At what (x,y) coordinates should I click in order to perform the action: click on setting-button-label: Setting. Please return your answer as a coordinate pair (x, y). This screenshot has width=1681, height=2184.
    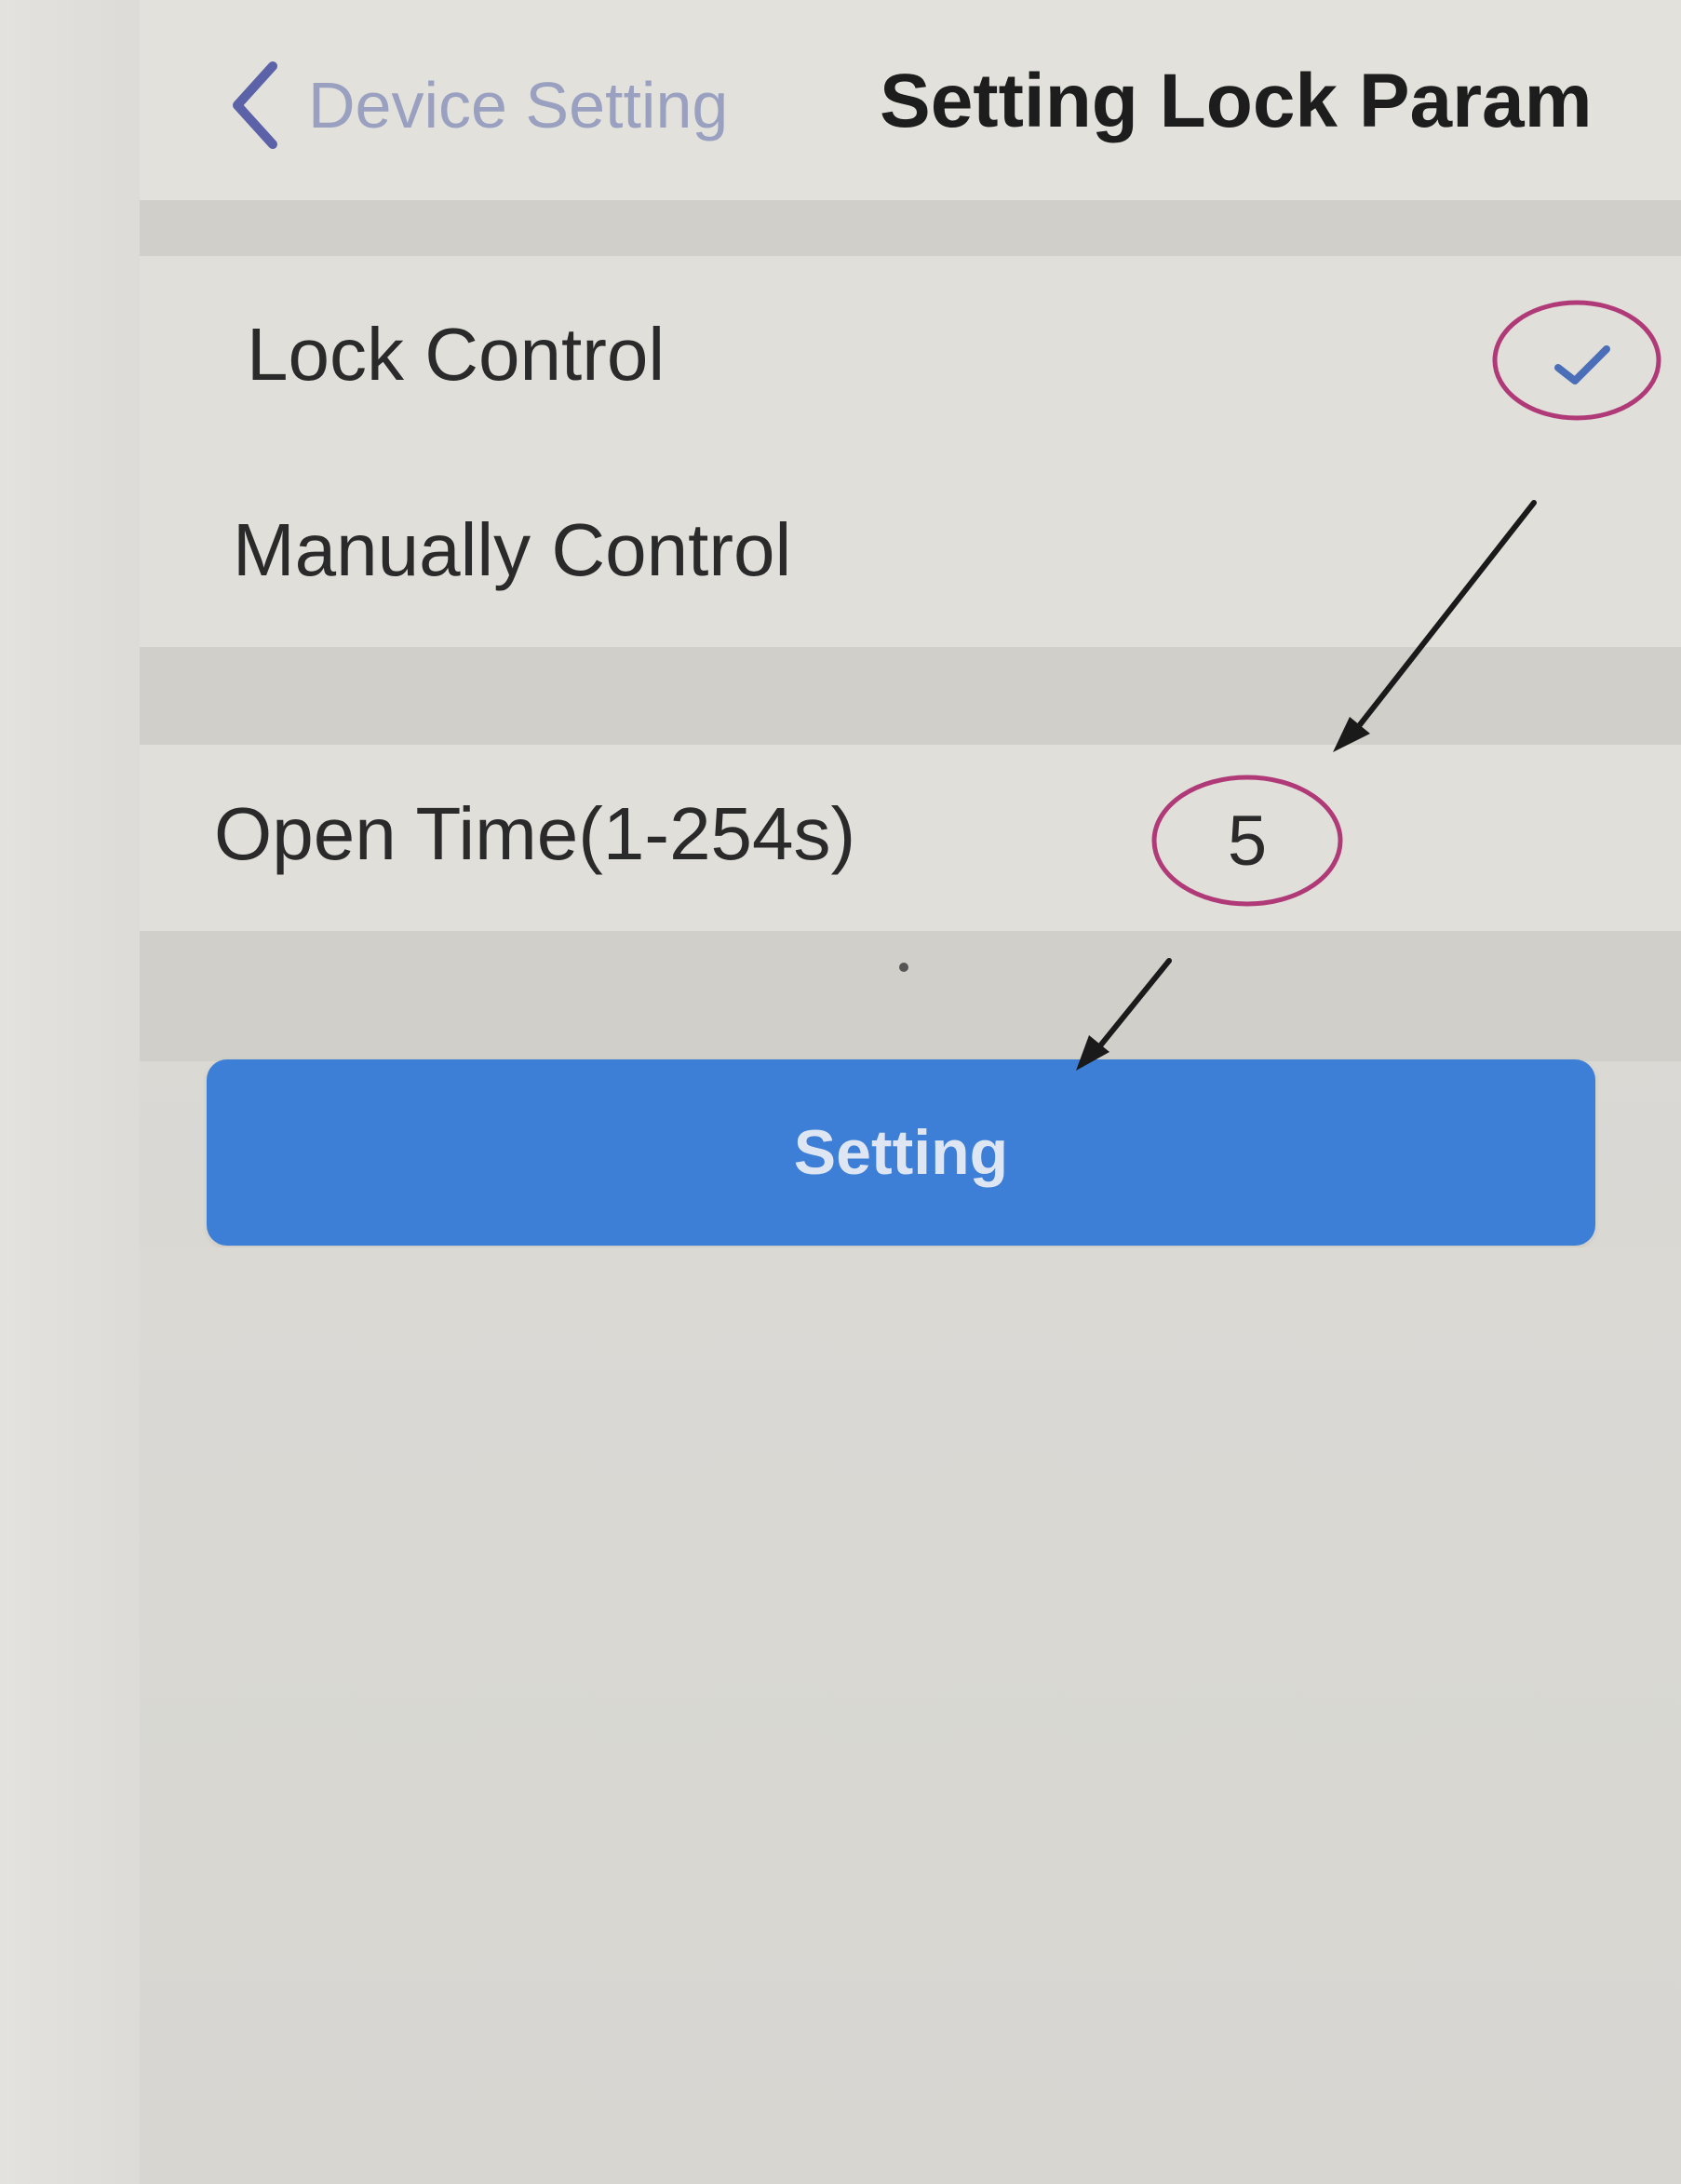
    Looking at the image, I should click on (901, 1152).